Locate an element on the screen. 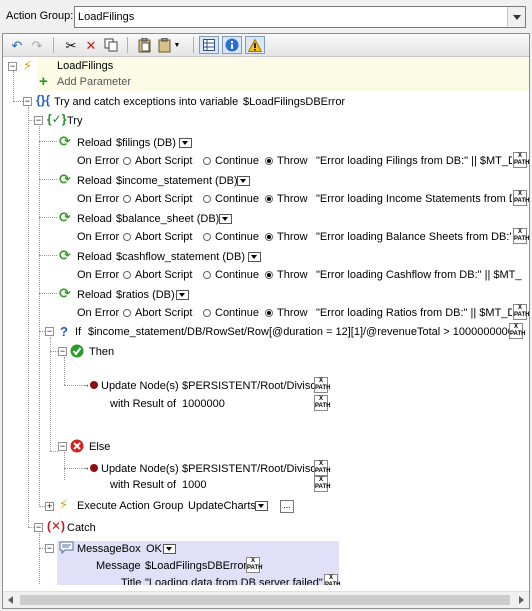 This screenshot has height=611, width=532. delete-icon: ✕ is located at coordinates (91, 45).